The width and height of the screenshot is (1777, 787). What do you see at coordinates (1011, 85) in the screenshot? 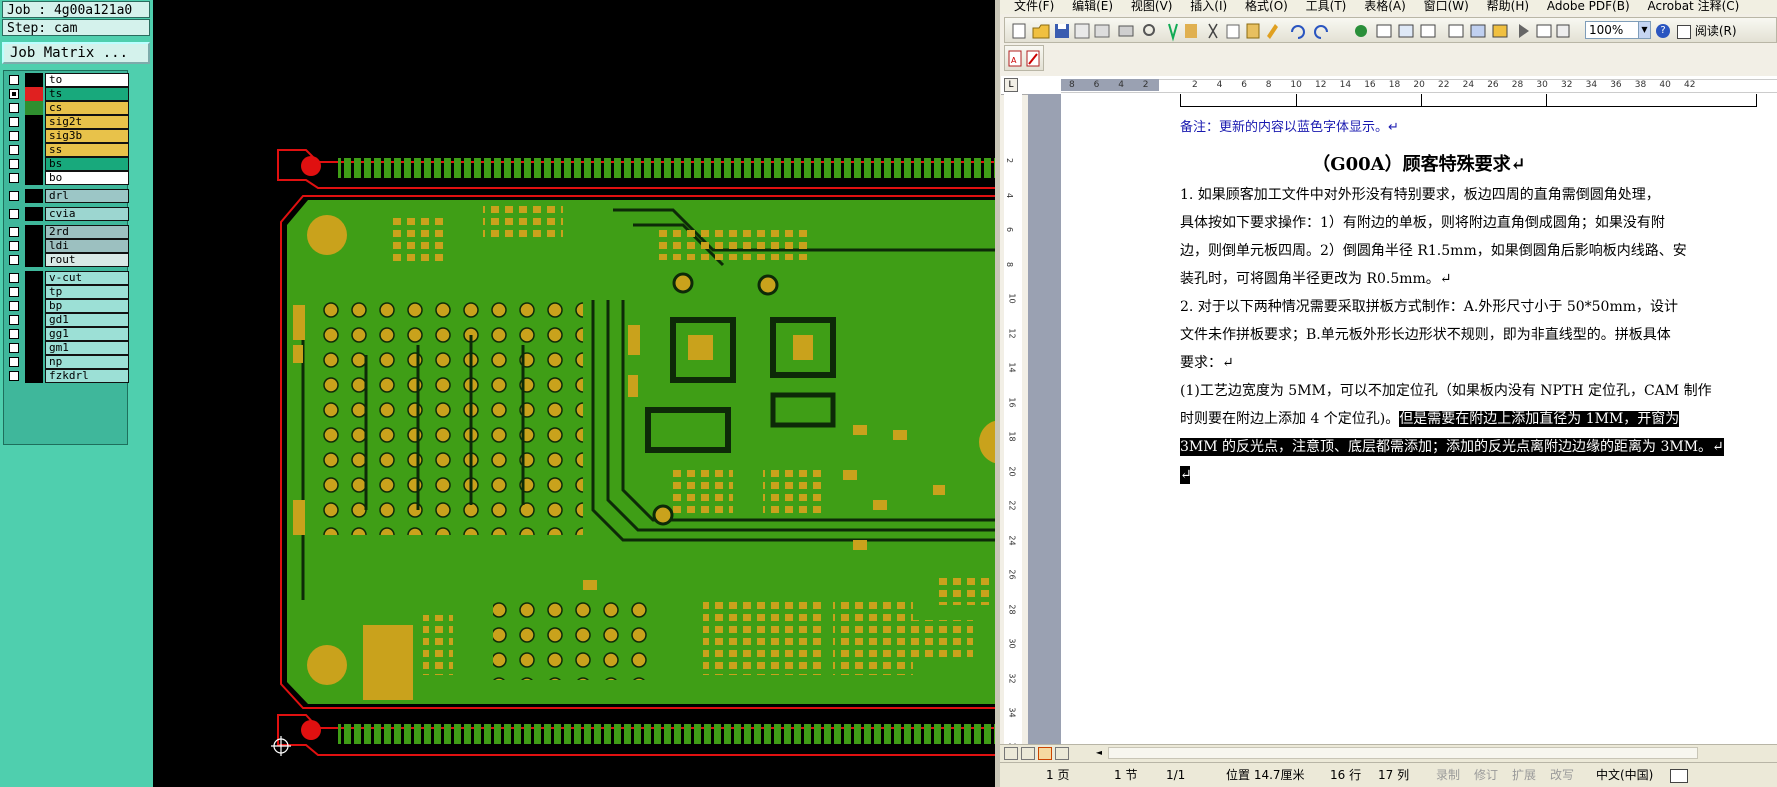
I see `tab-stop-icon: L` at bounding box center [1011, 85].